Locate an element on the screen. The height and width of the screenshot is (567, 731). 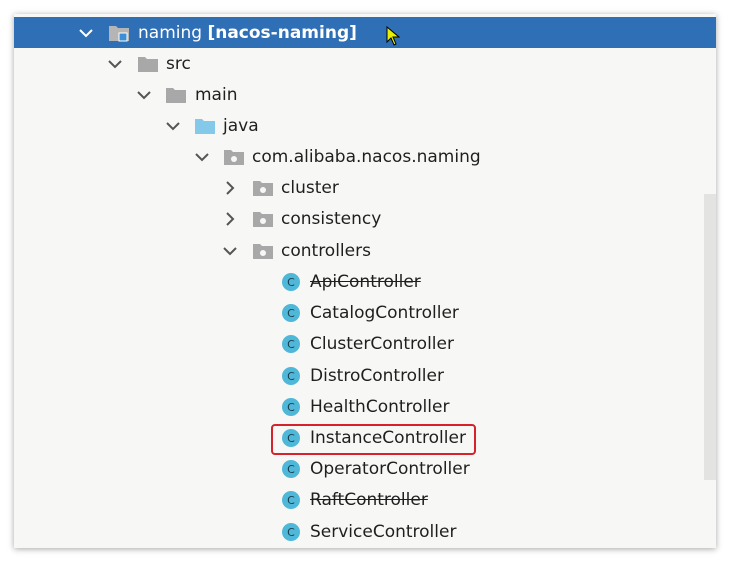
tree-node-class-operatorcontroller: C OperatorController is located at coordinates (365, 468).